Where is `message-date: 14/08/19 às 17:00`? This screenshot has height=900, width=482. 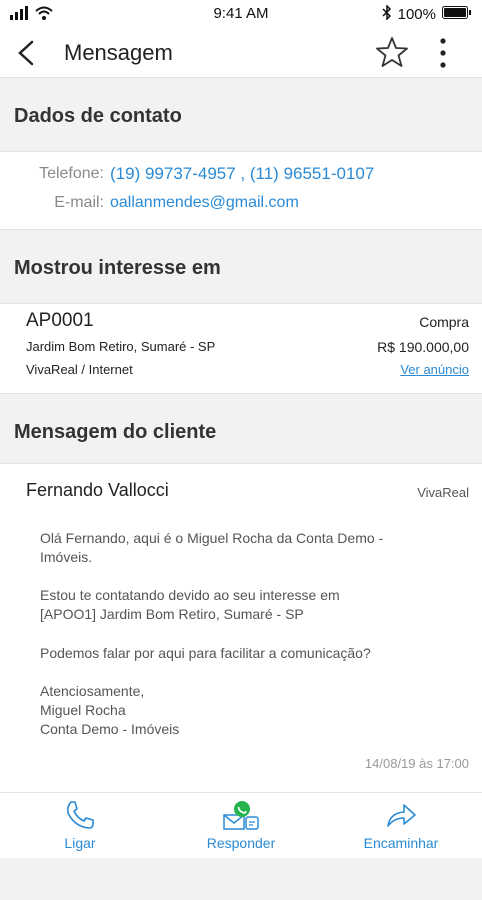 message-date: 14/08/19 às 17:00 is located at coordinates (416, 763).